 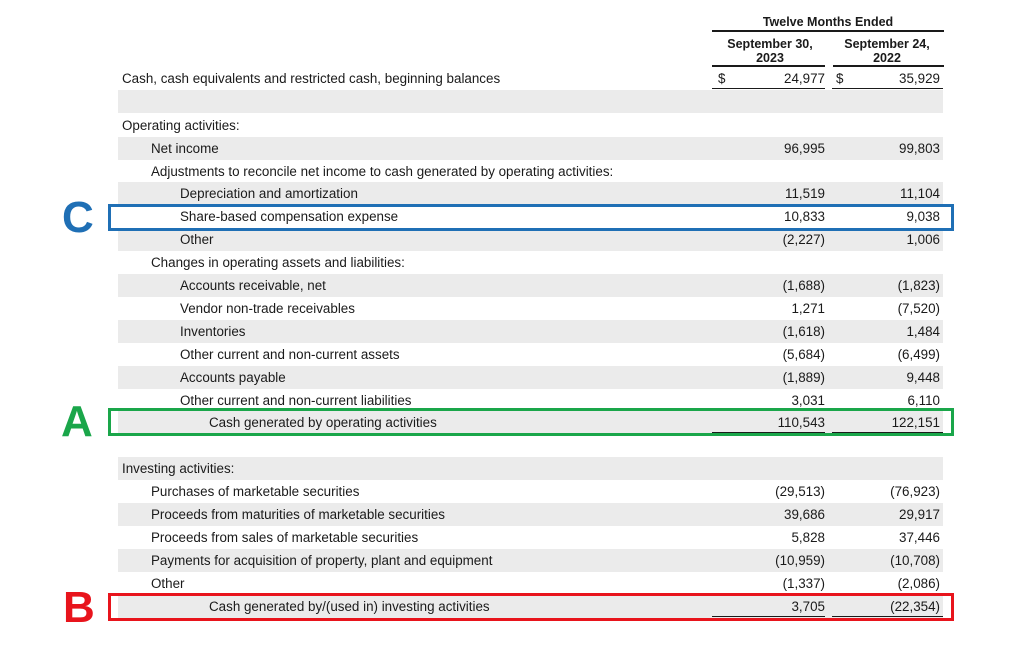 I want to click on column-header-2023-line2: 2023, so click(x=770, y=58).